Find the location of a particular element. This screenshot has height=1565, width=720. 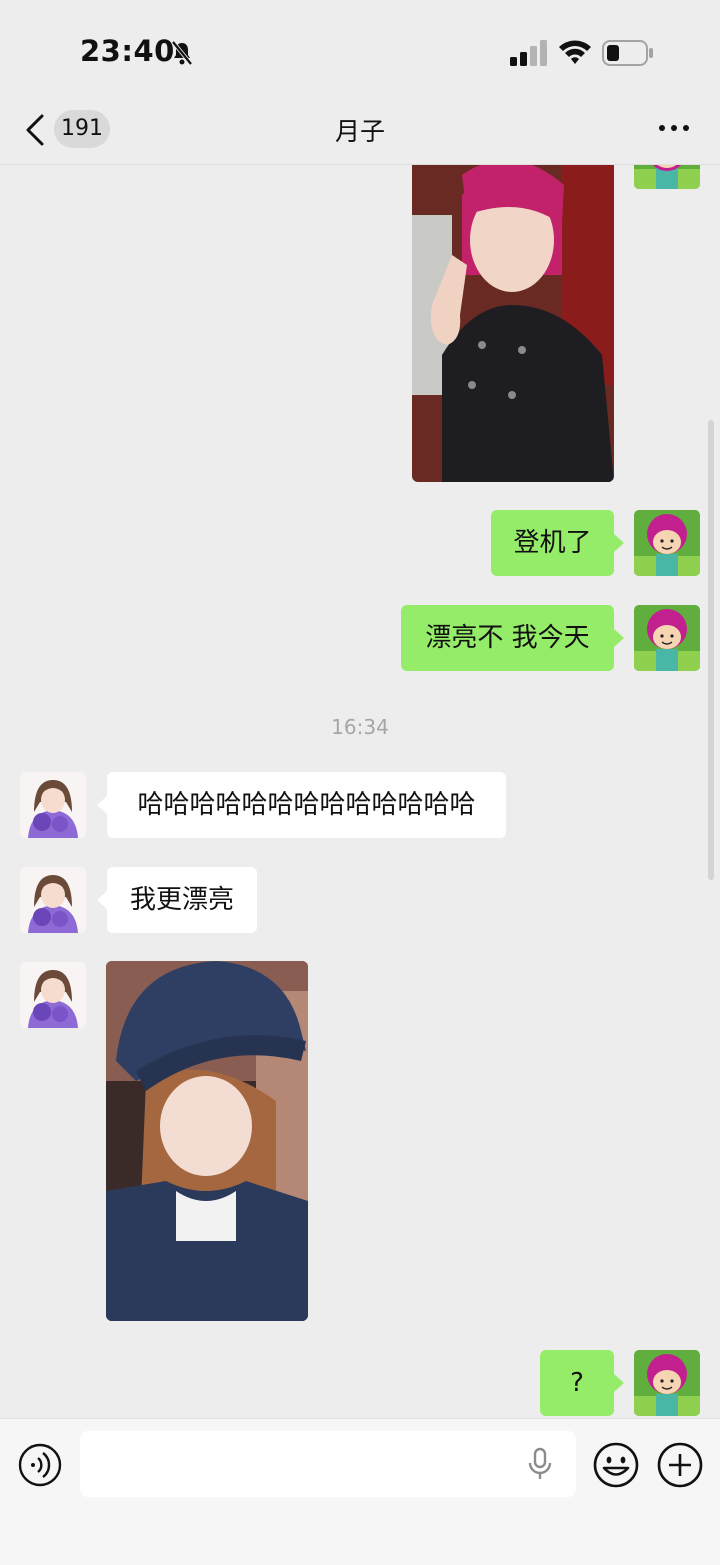

received-text-message: 我更漂亮 is located at coordinates (182, 900).